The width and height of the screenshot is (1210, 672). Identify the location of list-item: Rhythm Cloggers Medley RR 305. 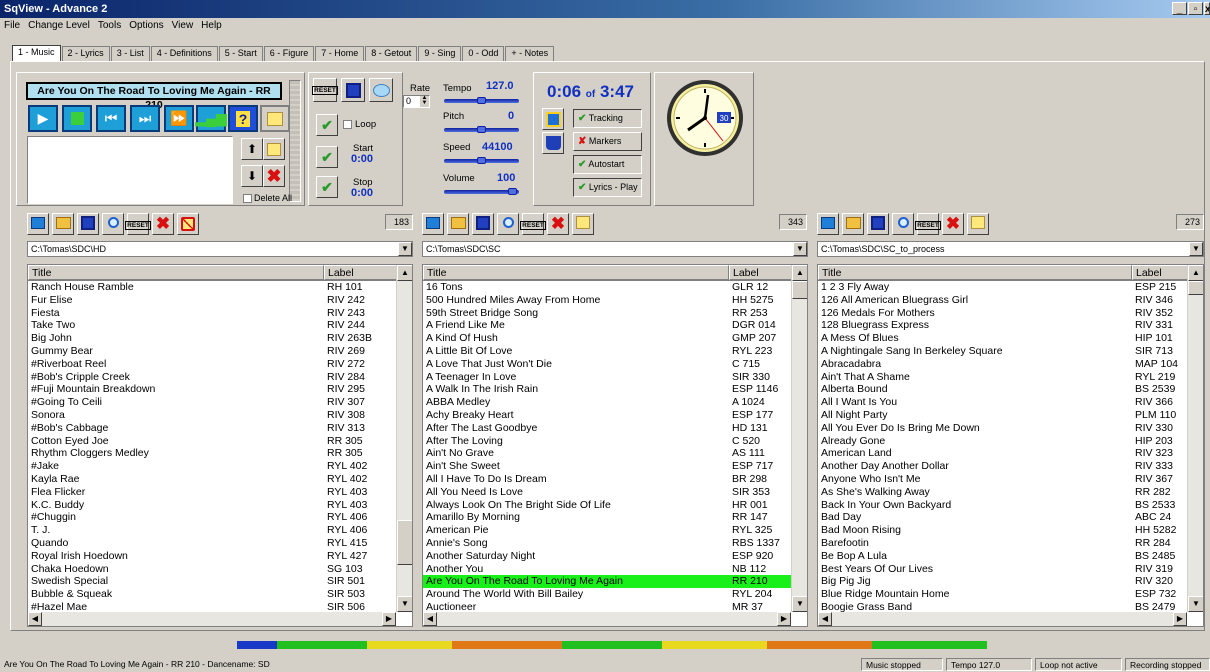
(220, 453).